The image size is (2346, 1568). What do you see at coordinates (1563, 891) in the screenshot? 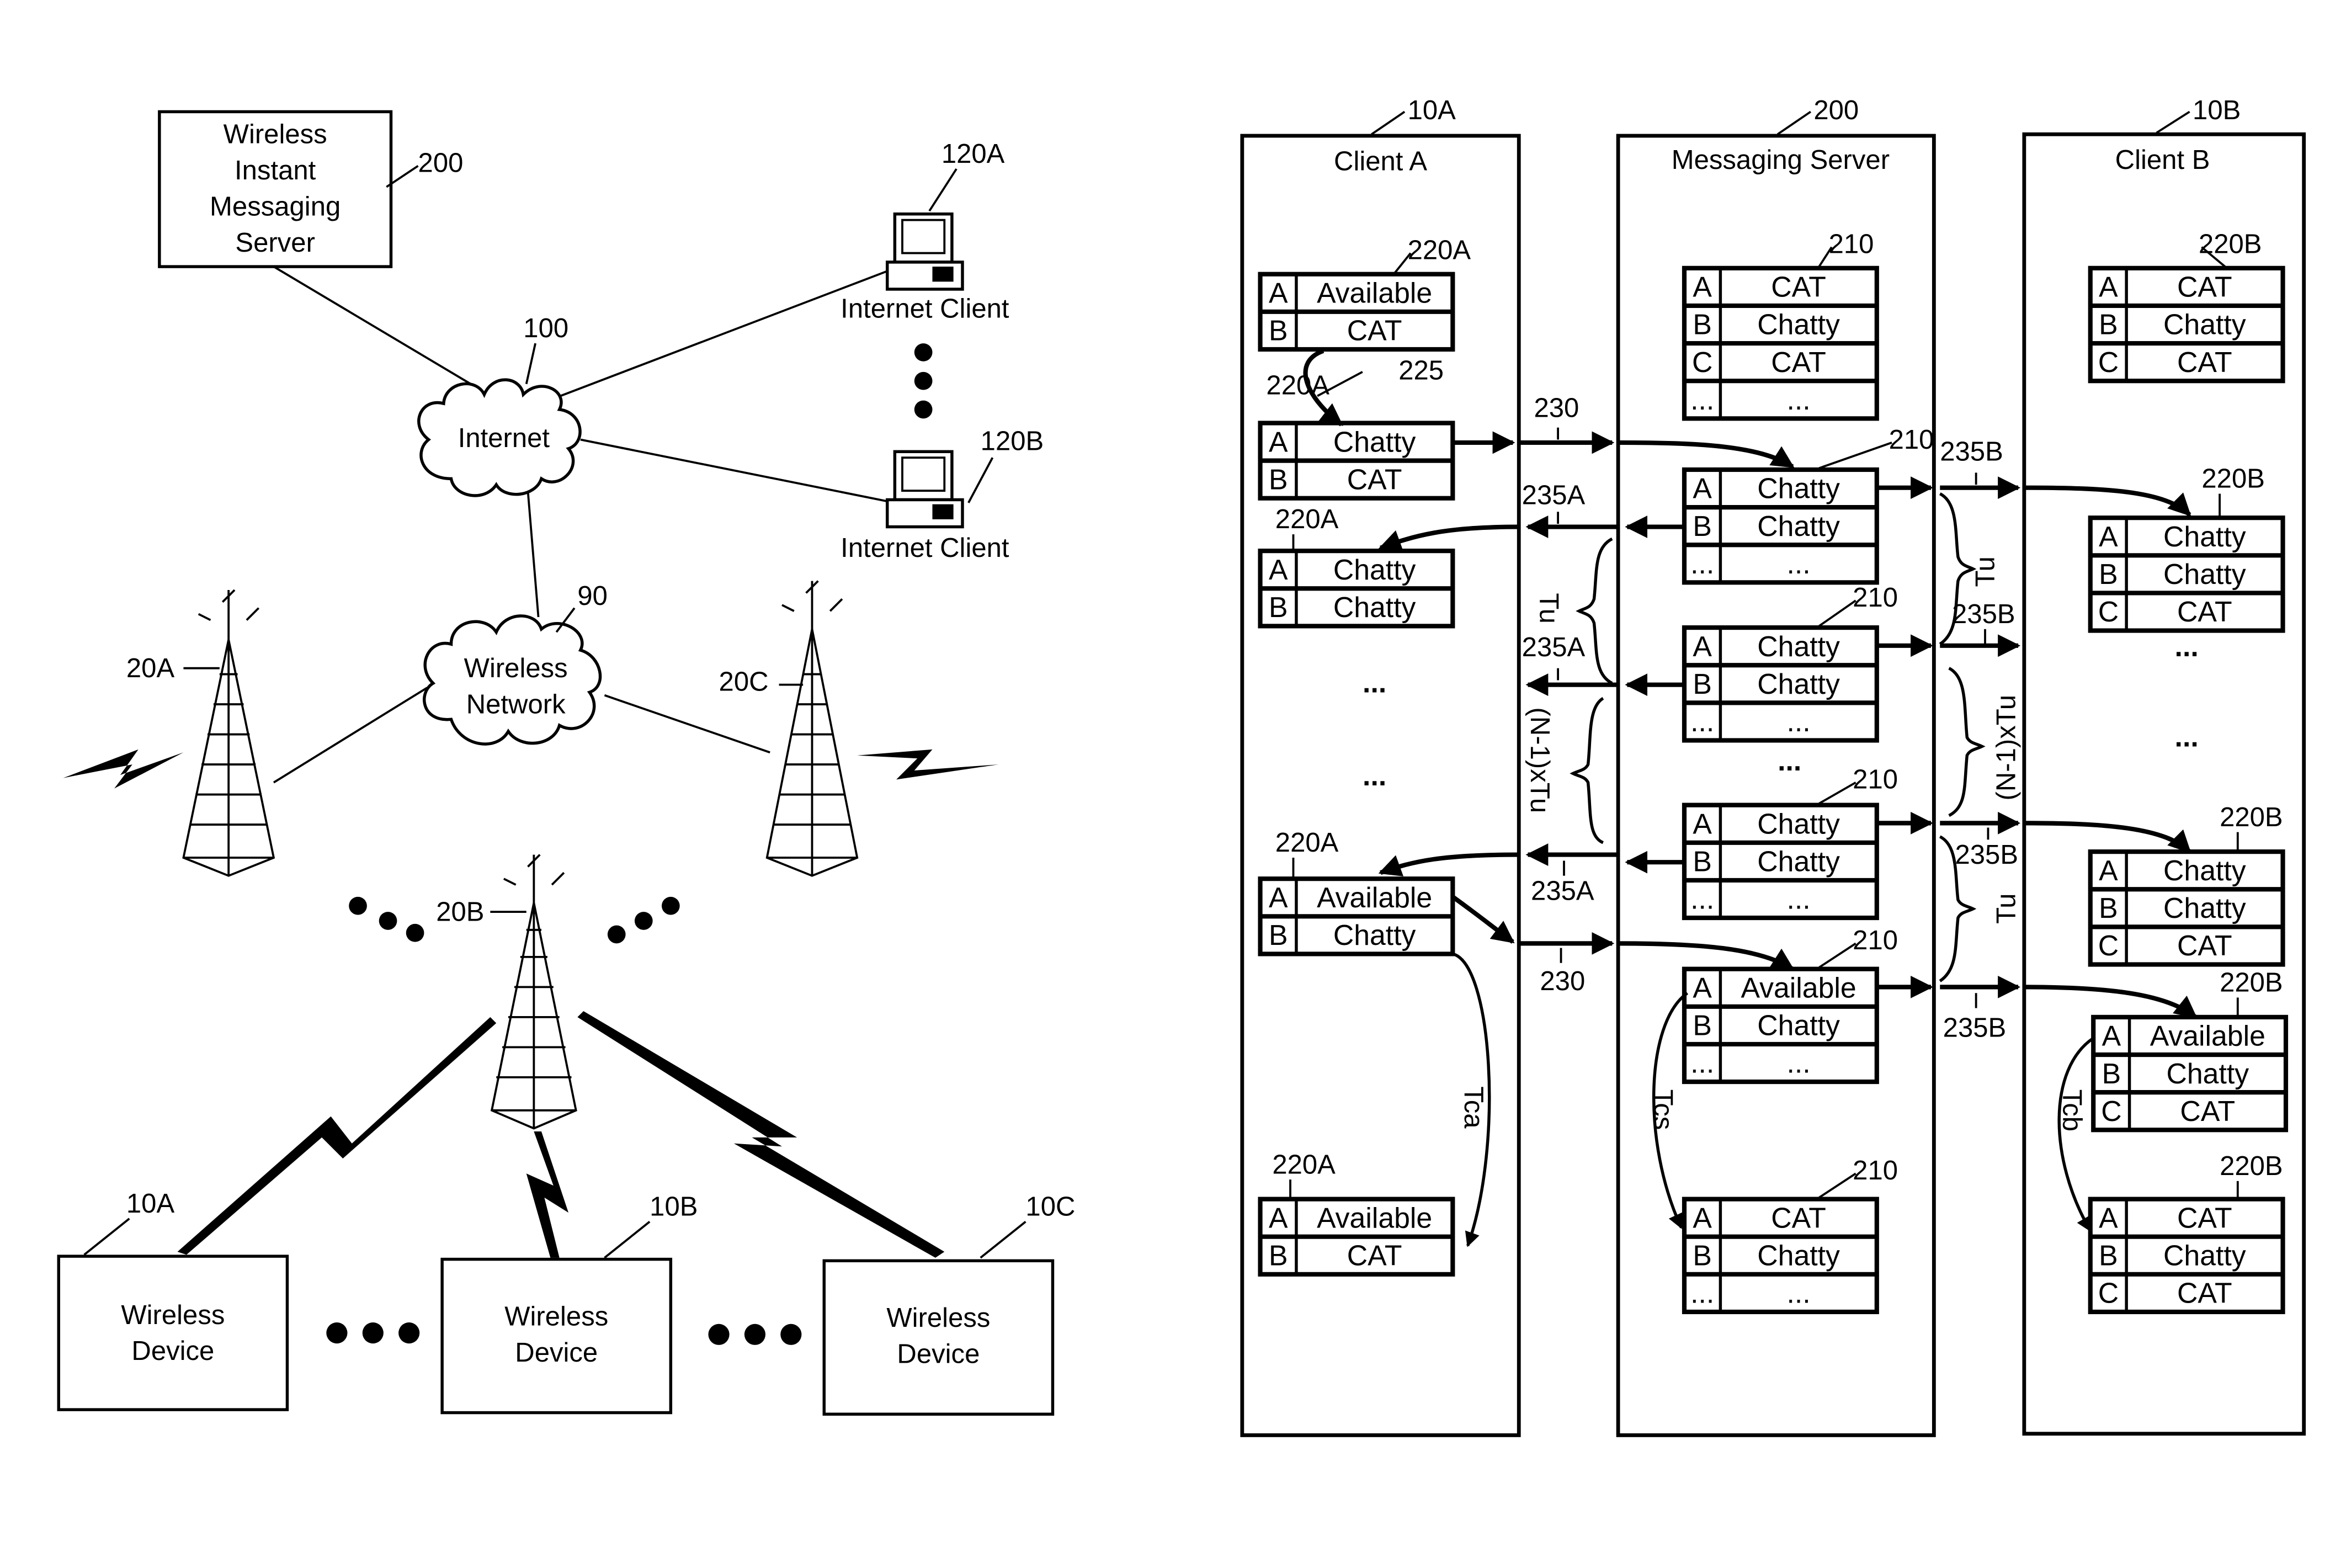
I see `label-235a-3: 235A` at bounding box center [1563, 891].